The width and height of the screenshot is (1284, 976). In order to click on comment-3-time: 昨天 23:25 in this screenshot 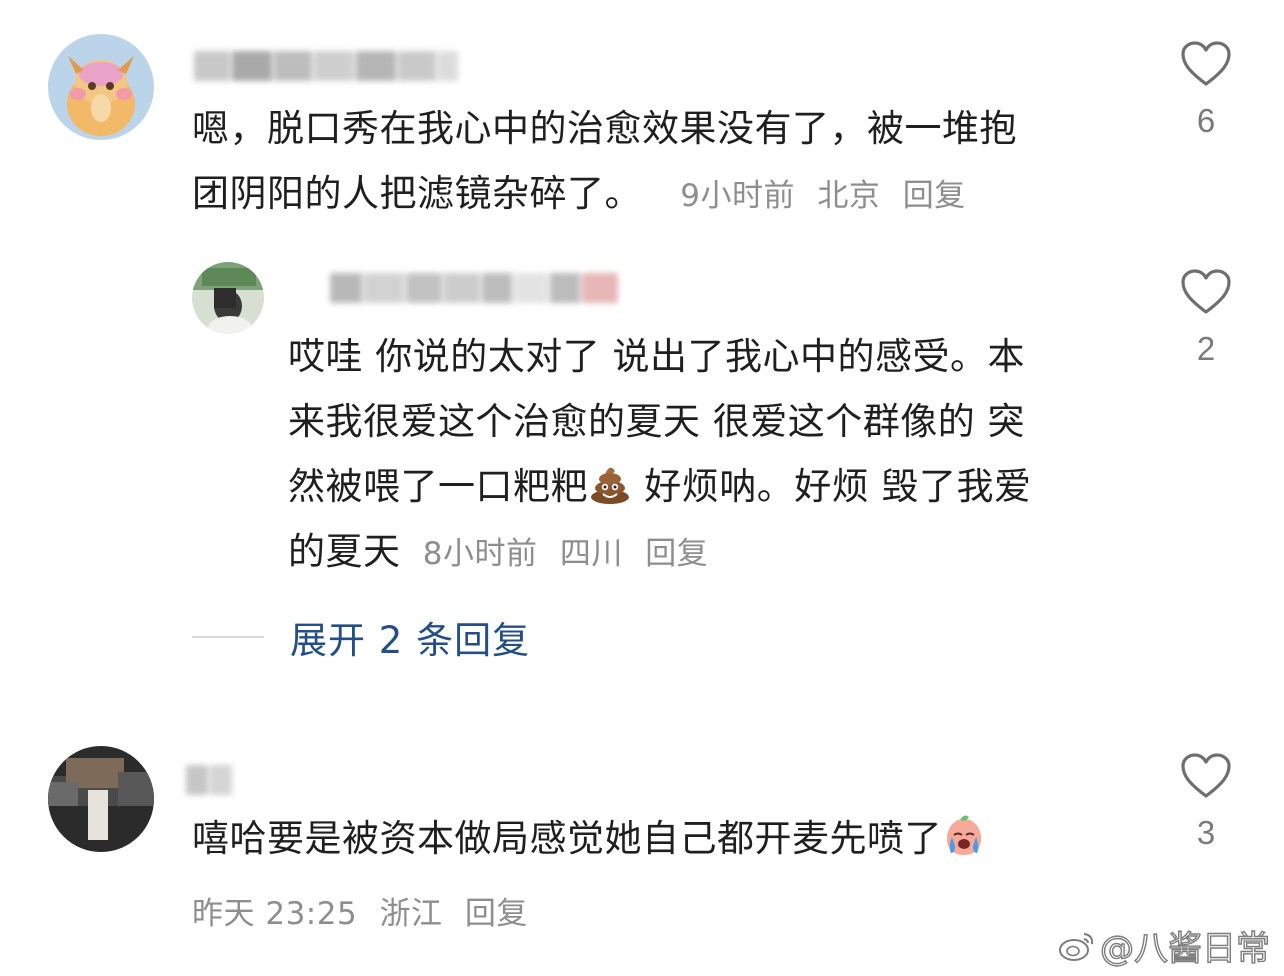, I will do `click(275, 914)`.